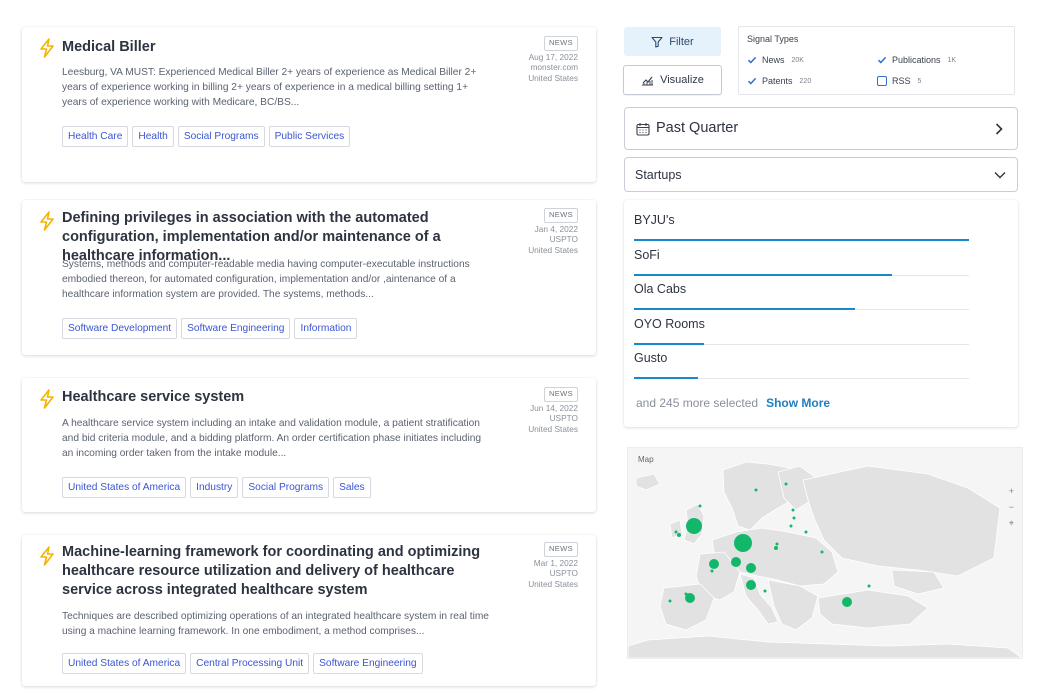 This screenshot has height=694, width=1045. What do you see at coordinates (825, 553) in the screenshot?
I see `map-widget: Map + − ⌖` at bounding box center [825, 553].